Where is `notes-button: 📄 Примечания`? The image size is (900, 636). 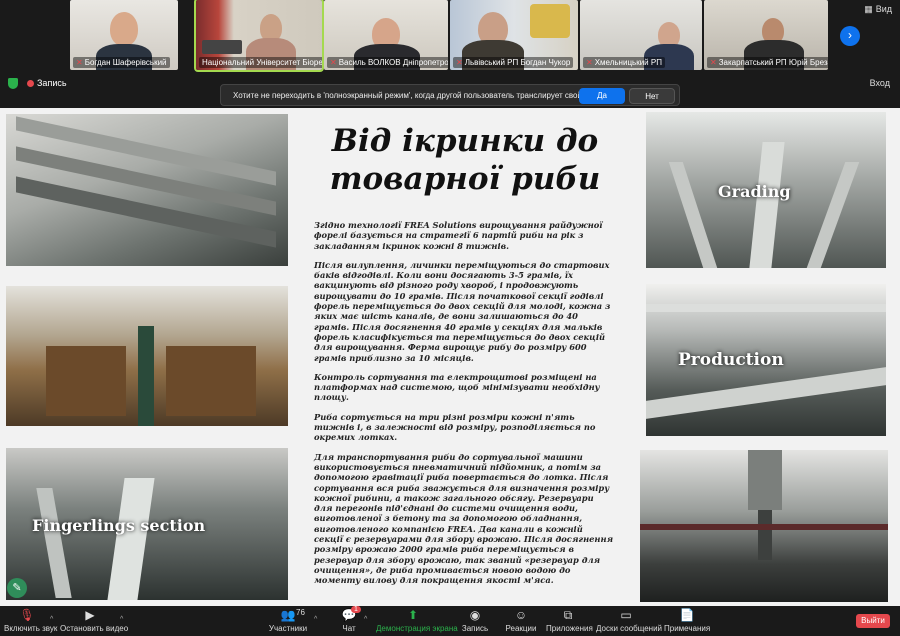
notes-button: 📄 Примечания is located at coordinates (687, 620).